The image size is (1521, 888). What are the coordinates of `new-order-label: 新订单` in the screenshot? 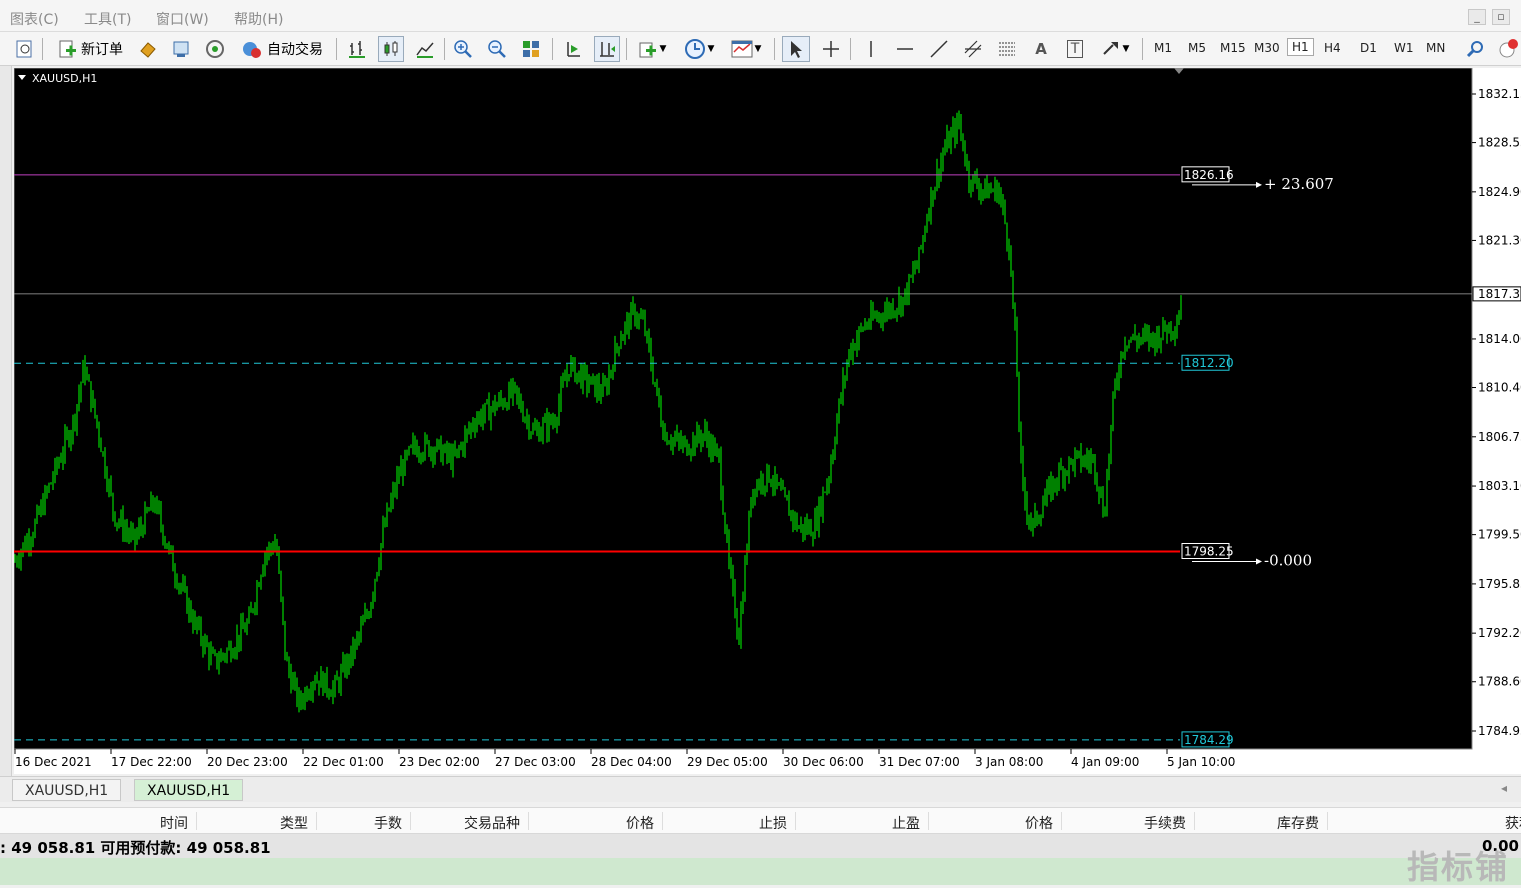 It's located at (102, 50).